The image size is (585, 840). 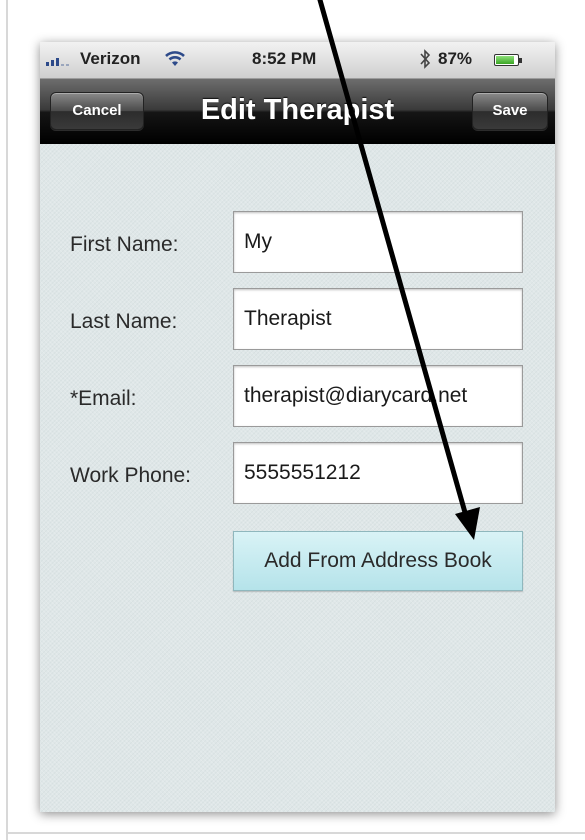 I want to click on battery-fill, so click(x=505, y=60).